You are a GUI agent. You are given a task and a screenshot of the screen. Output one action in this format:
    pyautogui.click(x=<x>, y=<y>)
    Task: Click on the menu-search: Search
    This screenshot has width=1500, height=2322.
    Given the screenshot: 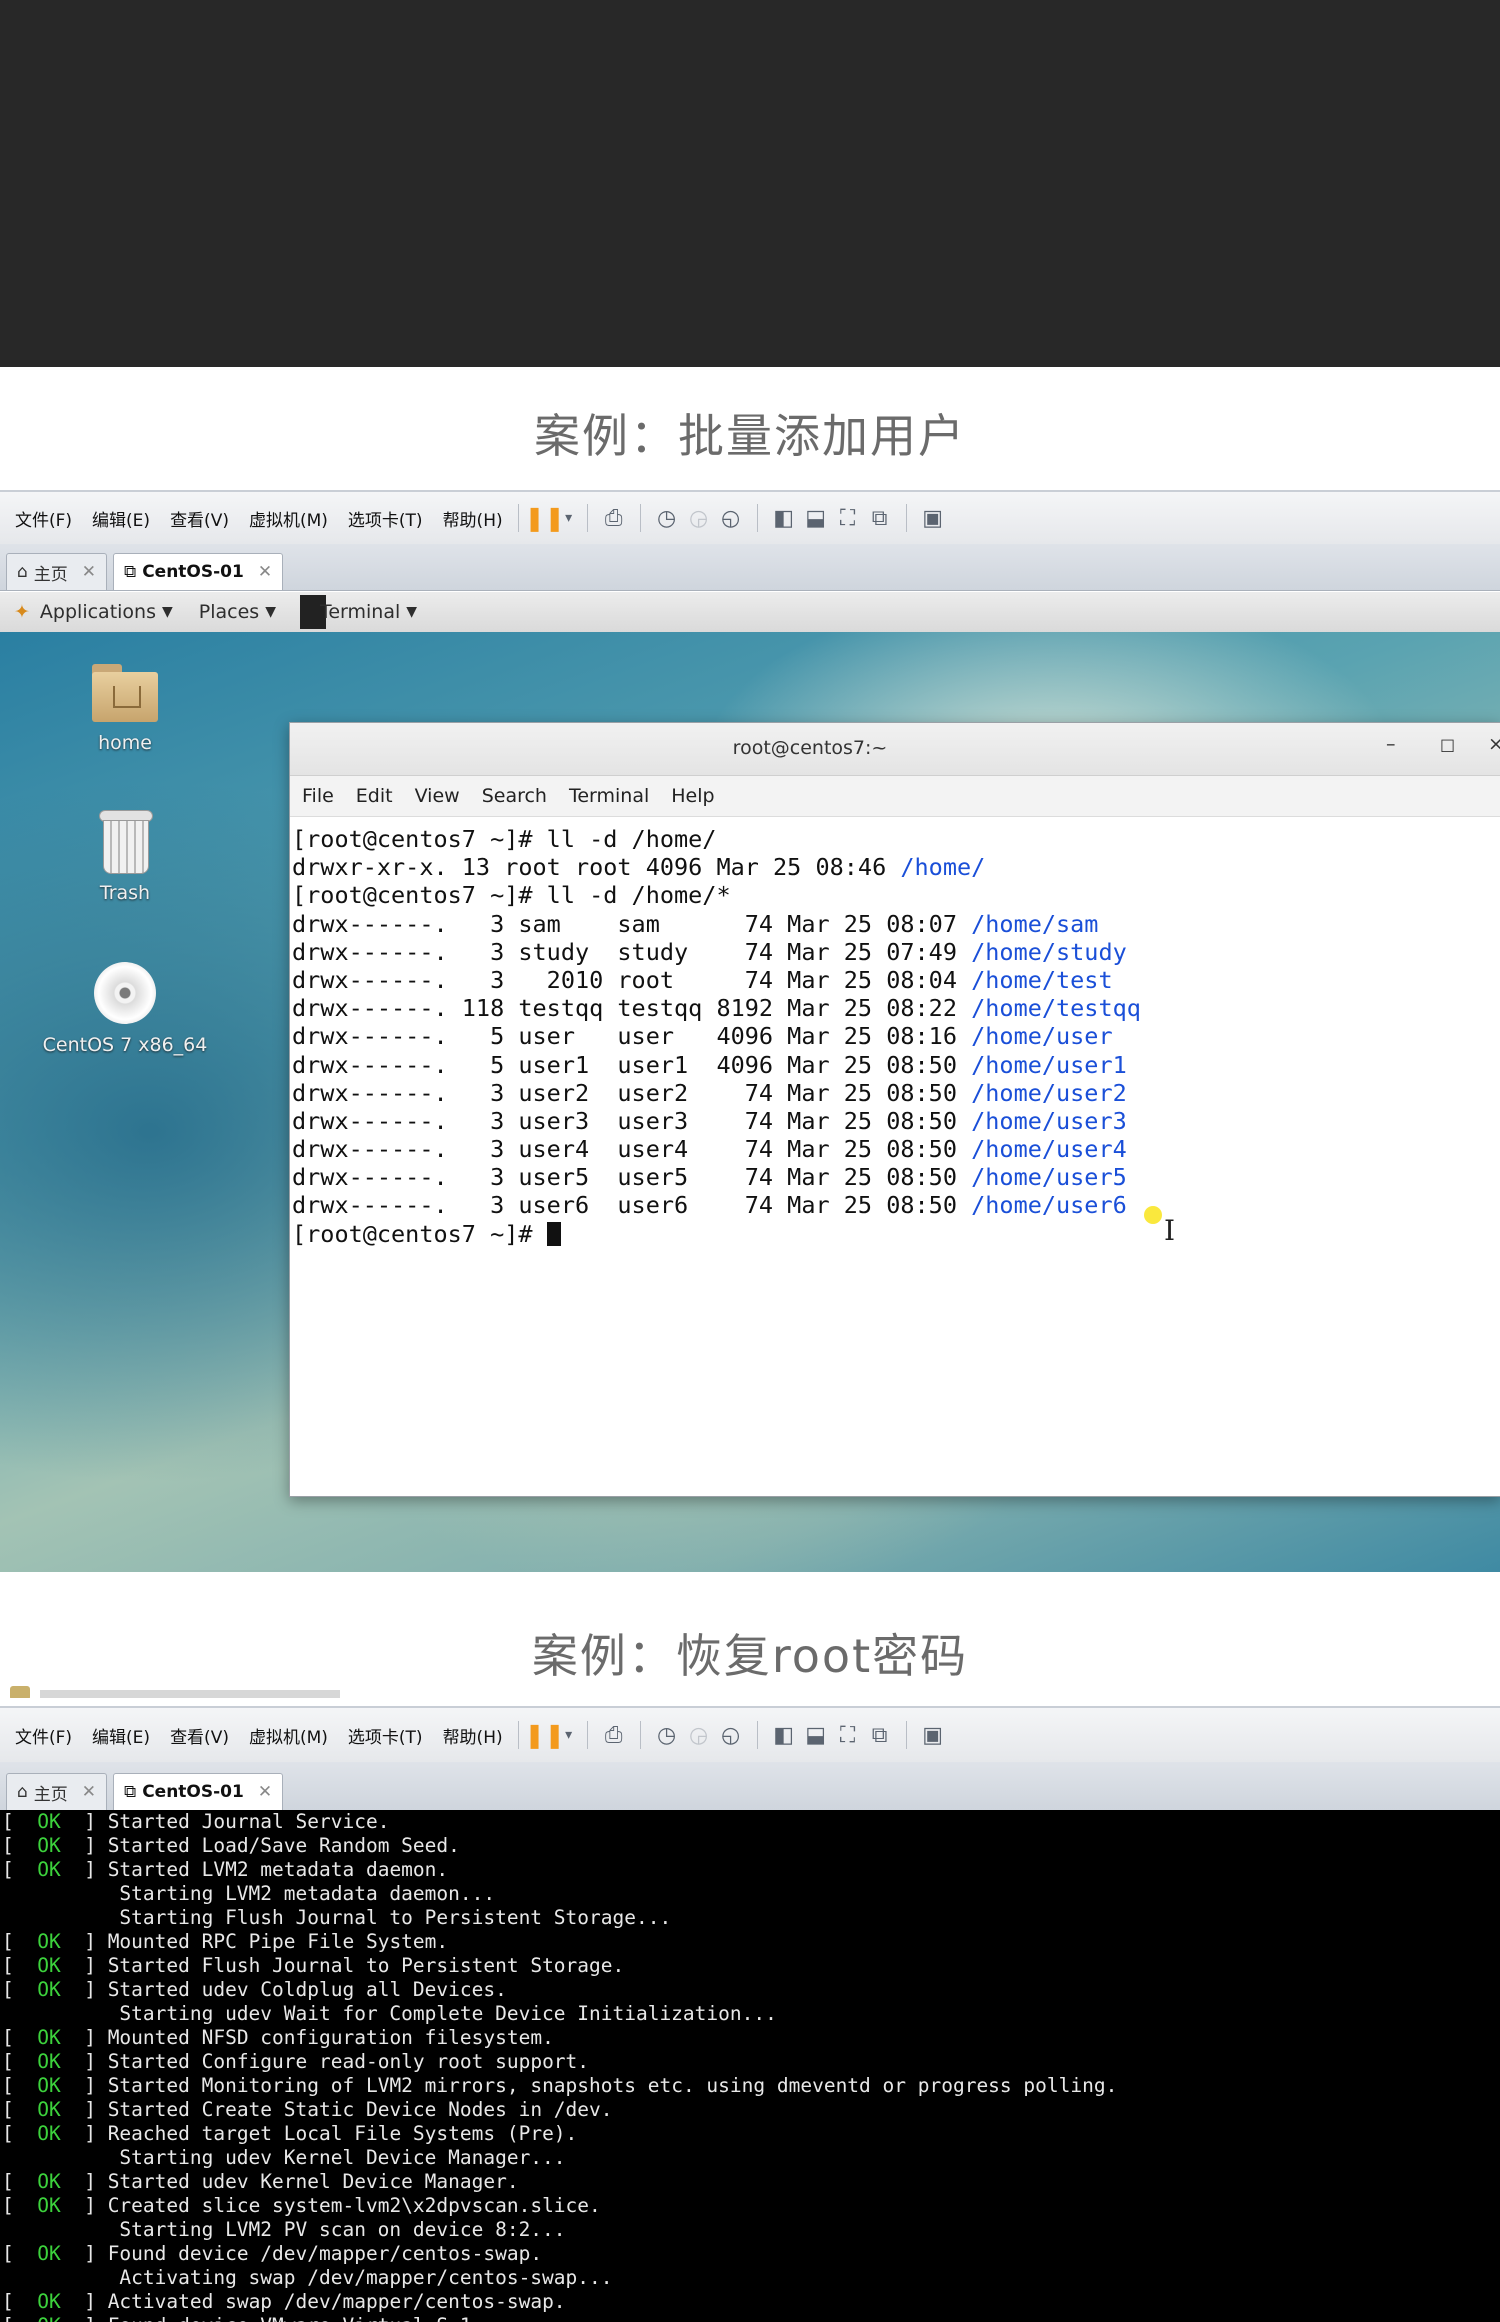 What is the action you would take?
    pyautogui.click(x=514, y=796)
    